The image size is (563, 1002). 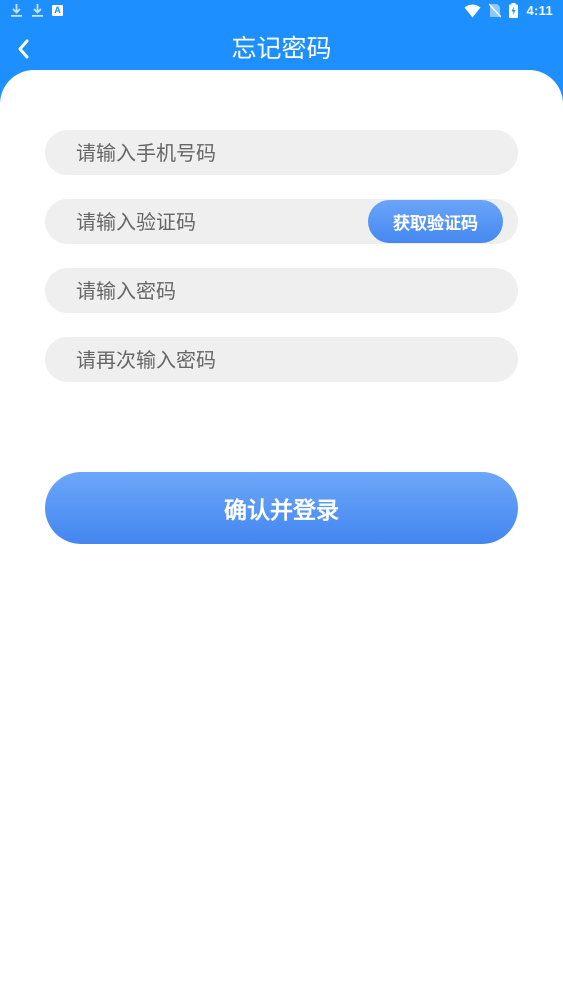 What do you see at coordinates (539, 10) in the screenshot?
I see `status-time: 4:11` at bounding box center [539, 10].